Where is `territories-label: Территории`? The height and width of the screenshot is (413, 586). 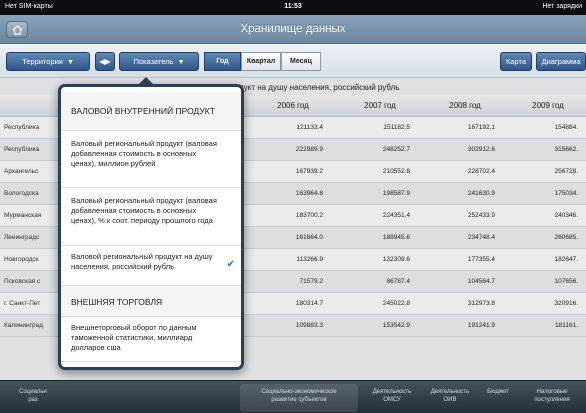
territories-label: Территории is located at coordinates (42, 61).